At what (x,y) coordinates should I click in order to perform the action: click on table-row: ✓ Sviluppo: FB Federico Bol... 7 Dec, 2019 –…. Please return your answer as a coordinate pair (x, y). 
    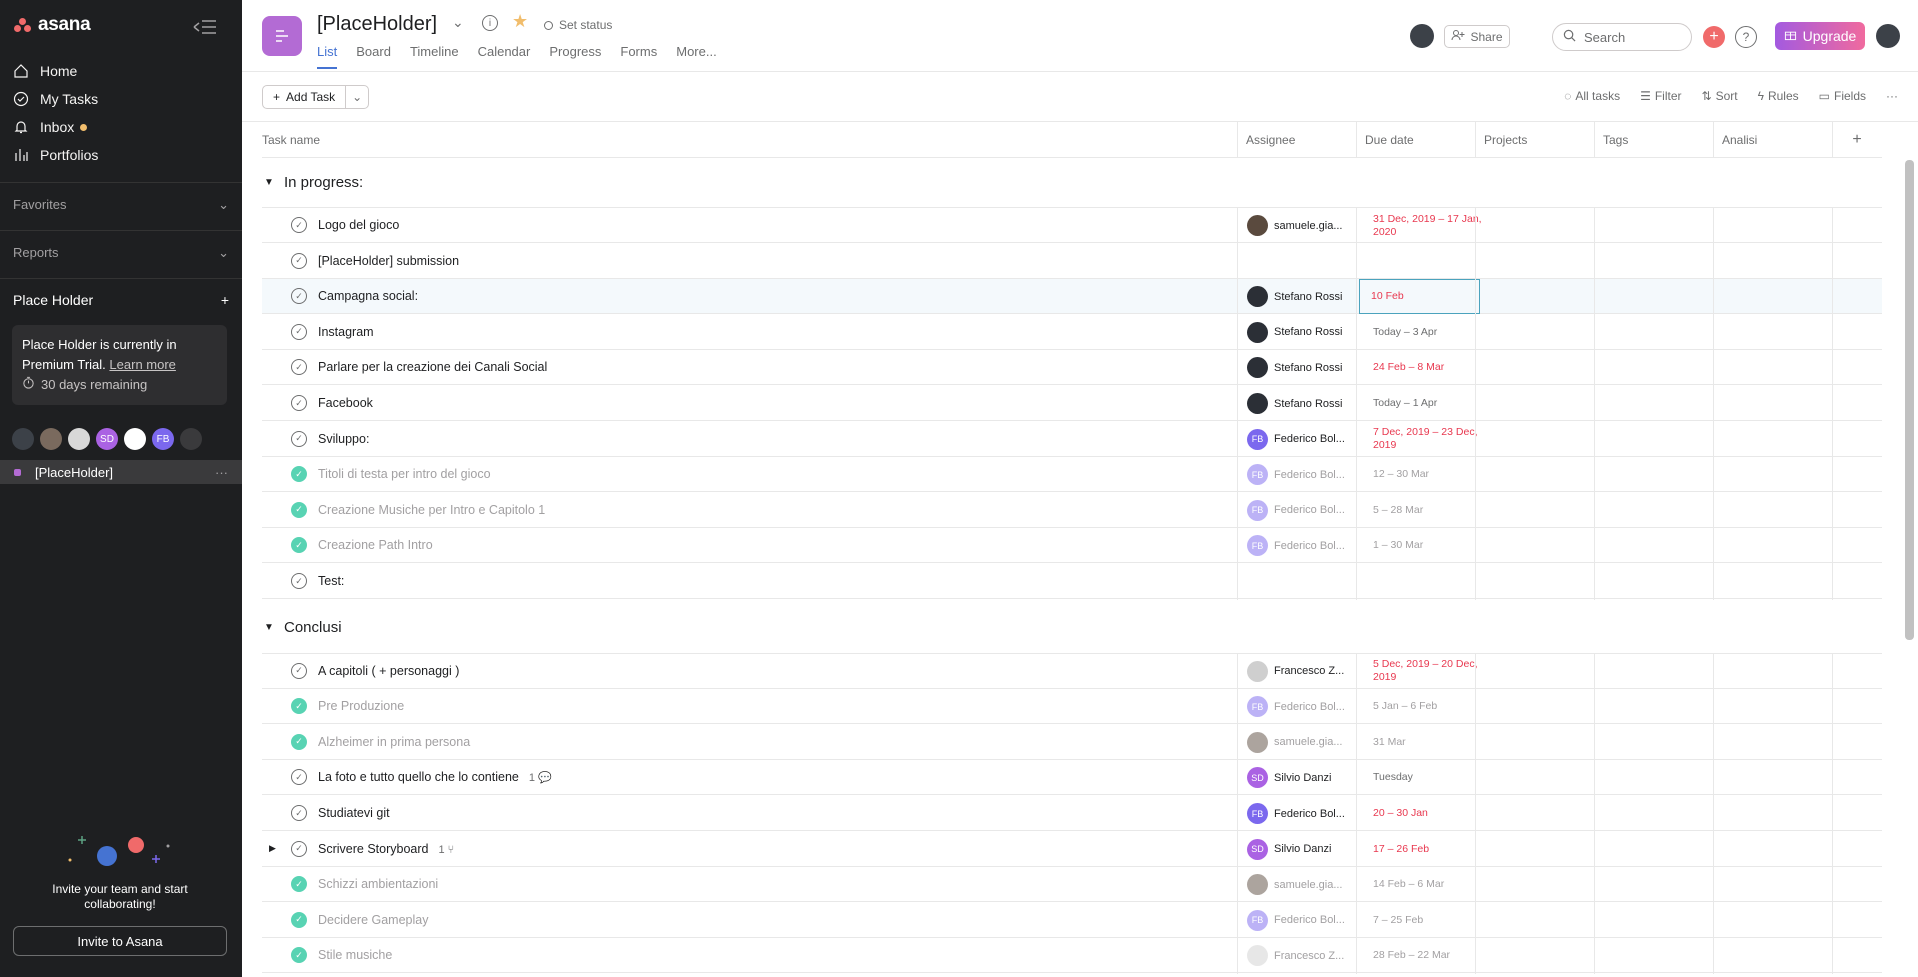
    Looking at the image, I should click on (1072, 439).